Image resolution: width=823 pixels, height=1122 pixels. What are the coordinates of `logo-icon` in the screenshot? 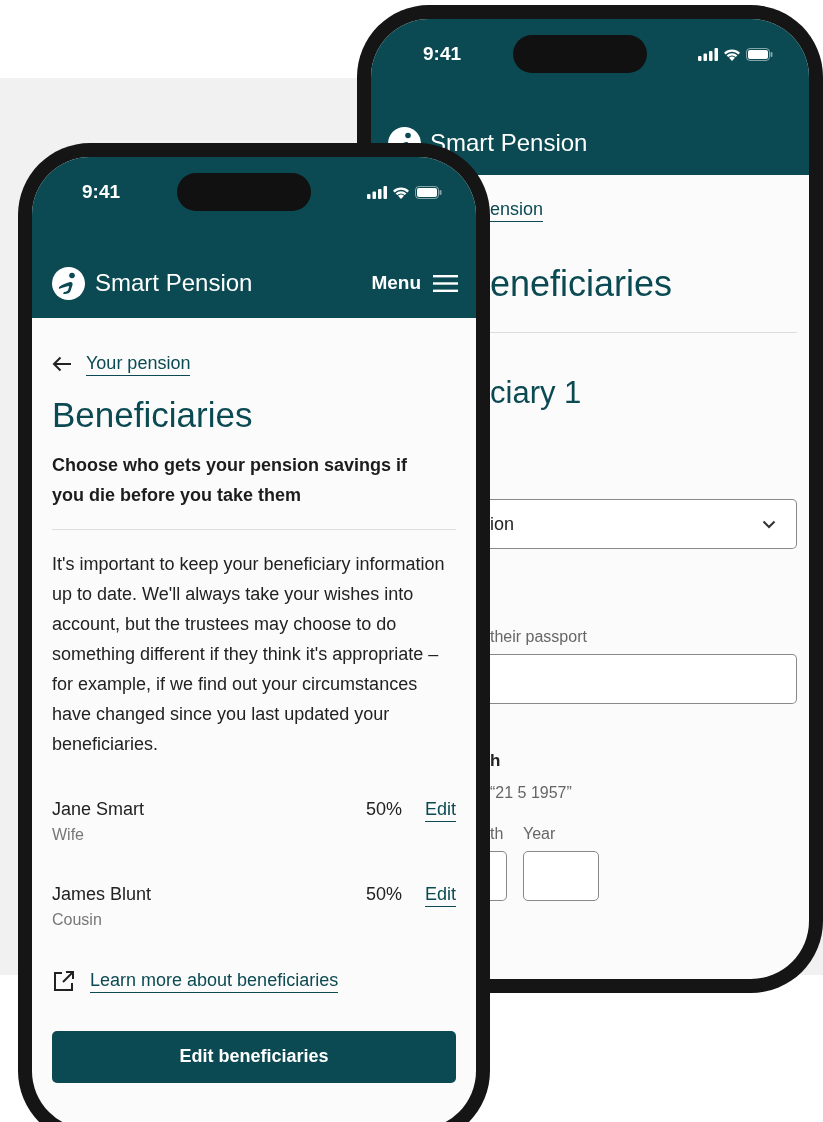 It's located at (68, 283).